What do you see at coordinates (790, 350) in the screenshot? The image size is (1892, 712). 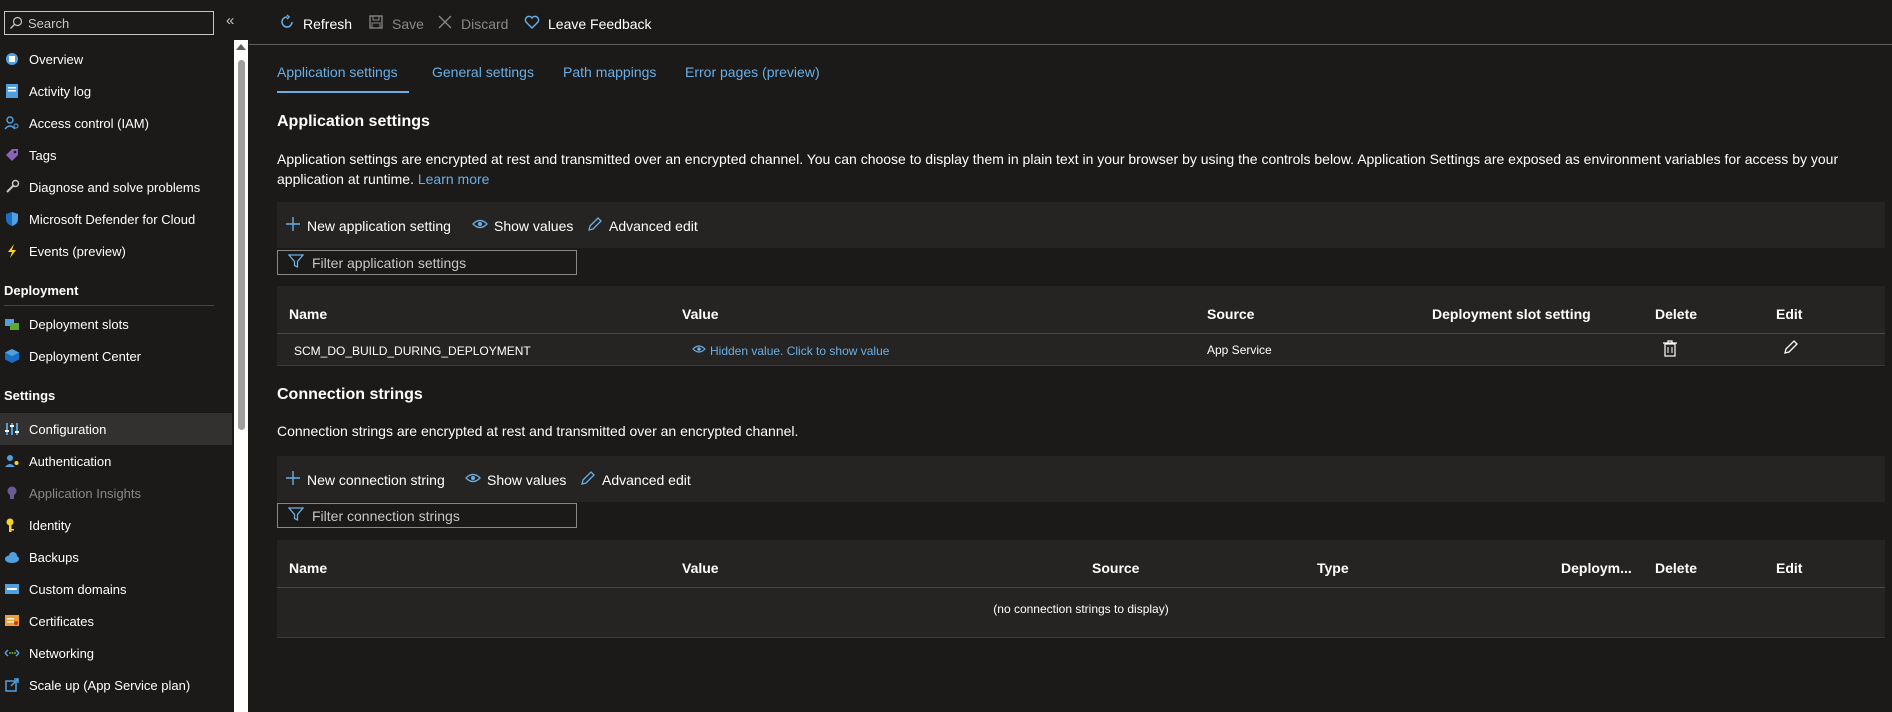 I see `hidden-value-button: Hidden value. Click to show value` at bounding box center [790, 350].